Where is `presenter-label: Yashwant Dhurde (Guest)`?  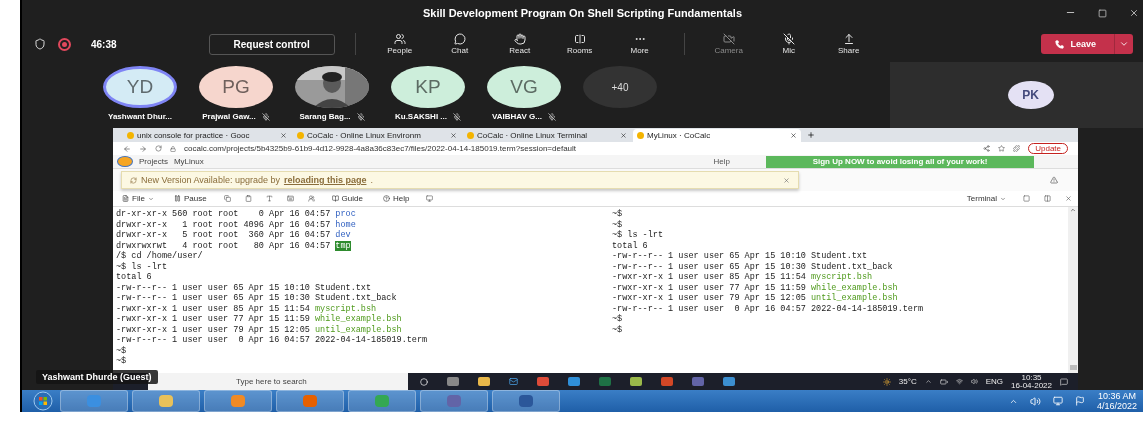
presenter-label: Yashwant Dhurde (Guest) is located at coordinates (97, 377).